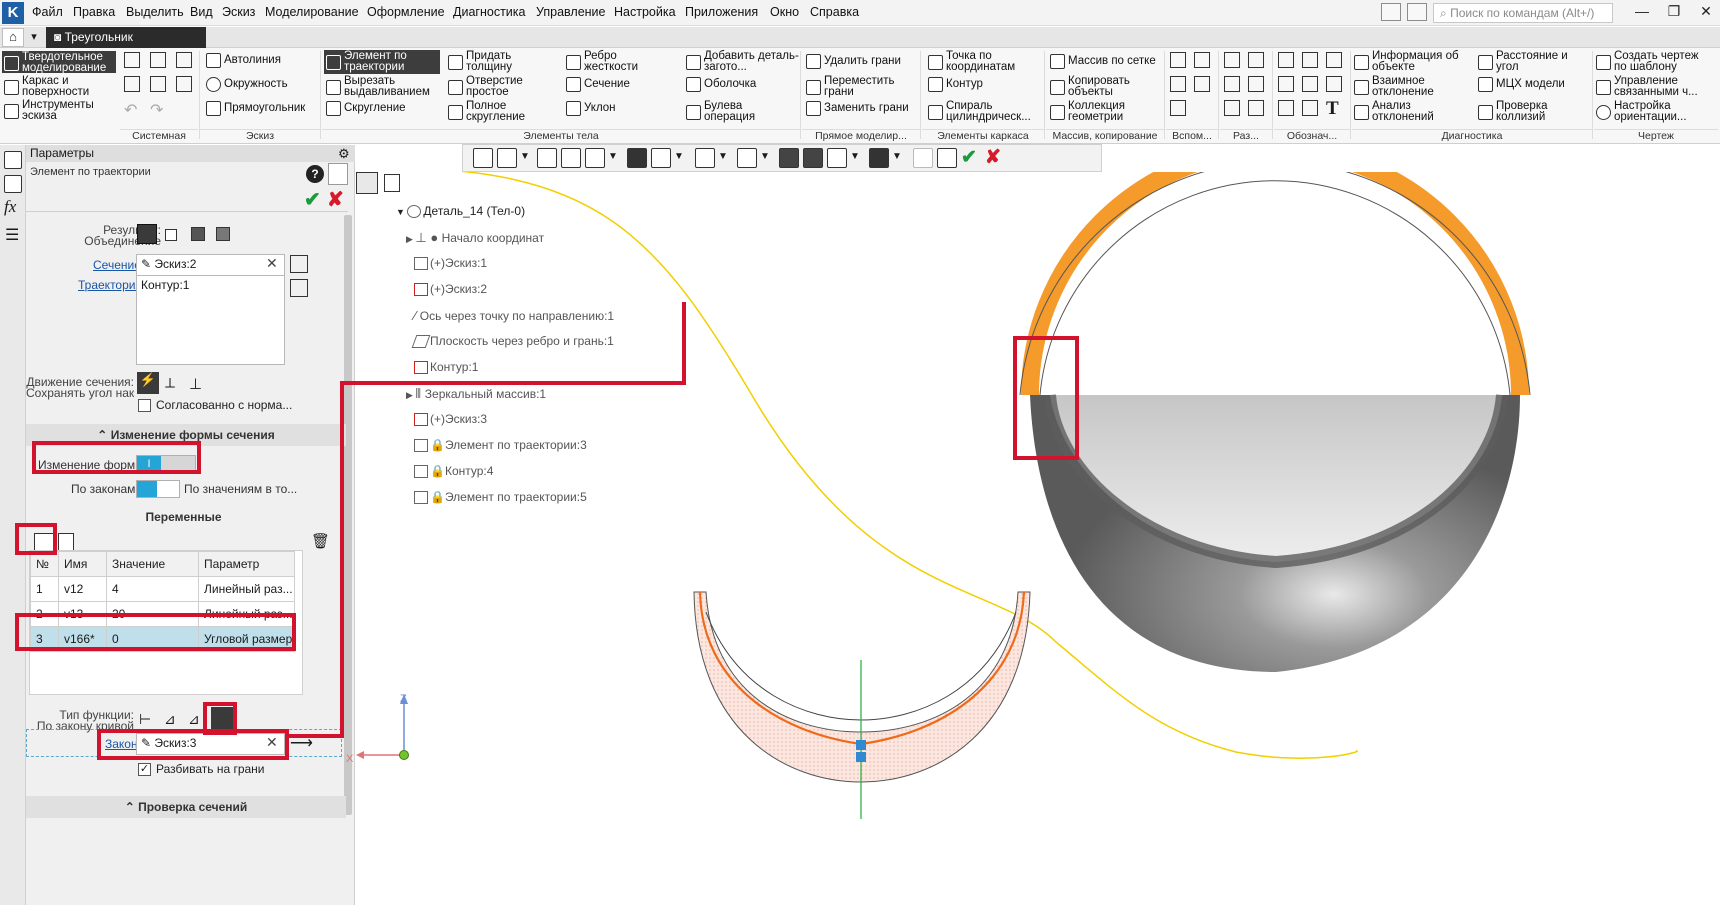 The image size is (1720, 905). Describe the element at coordinates (1310, 60) in the screenshot. I see `angle-dim-icon` at that location.